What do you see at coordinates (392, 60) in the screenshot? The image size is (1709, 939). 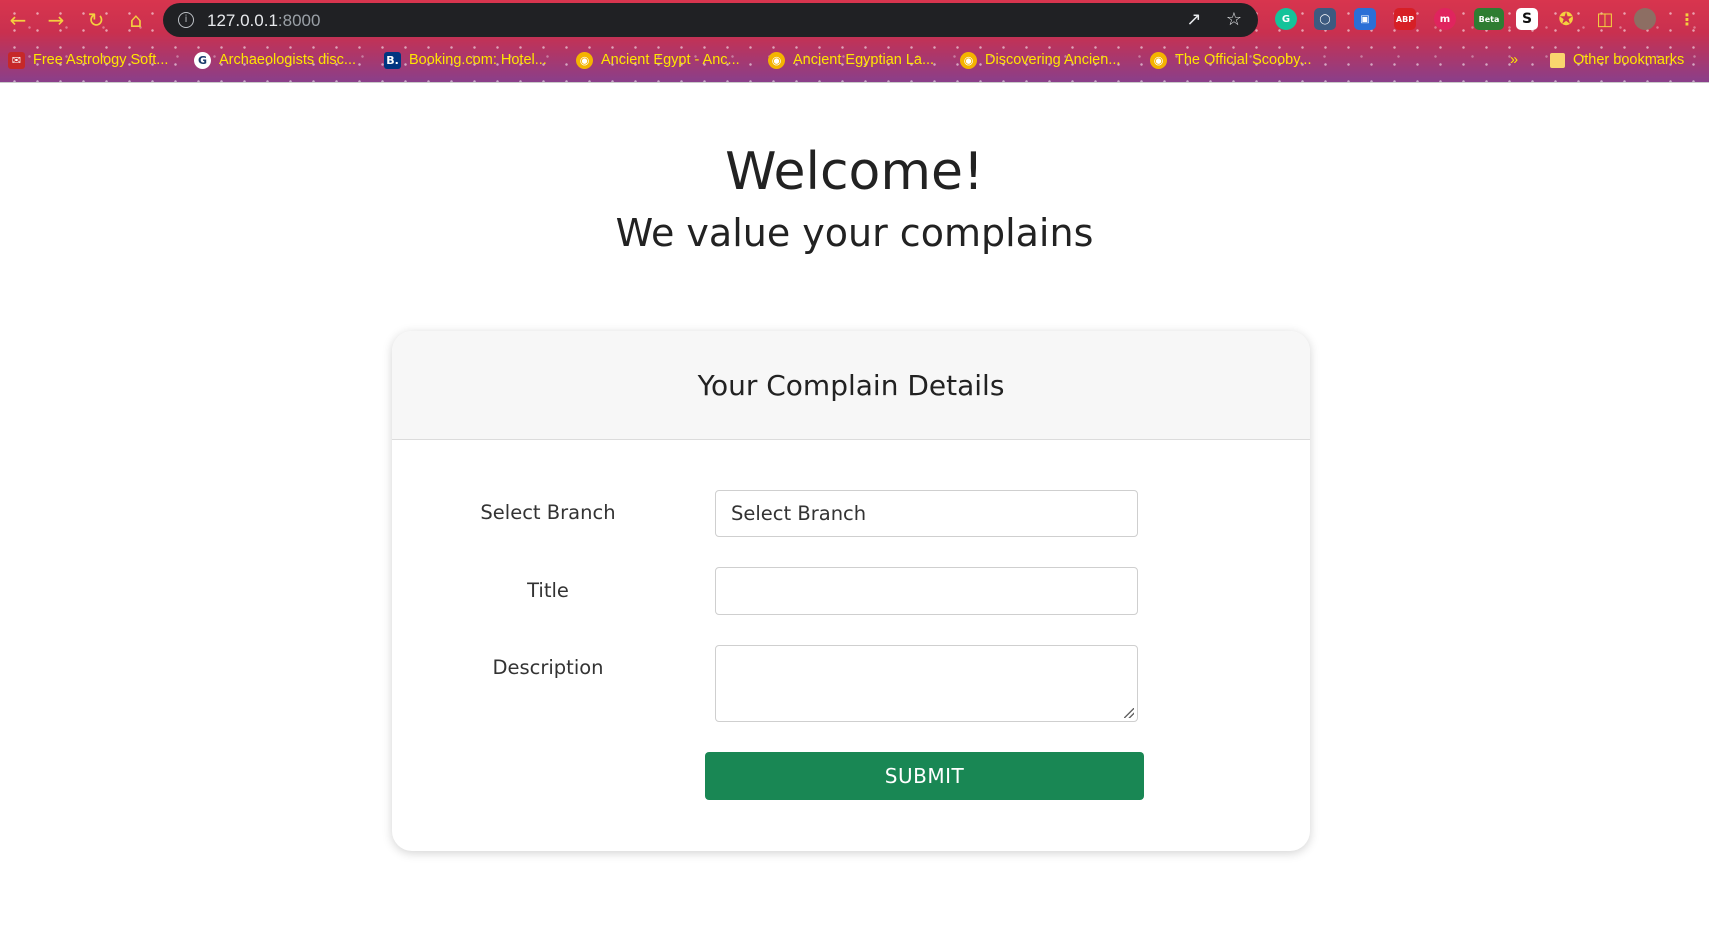 I see `booking-favicon-icon: B.` at bounding box center [392, 60].